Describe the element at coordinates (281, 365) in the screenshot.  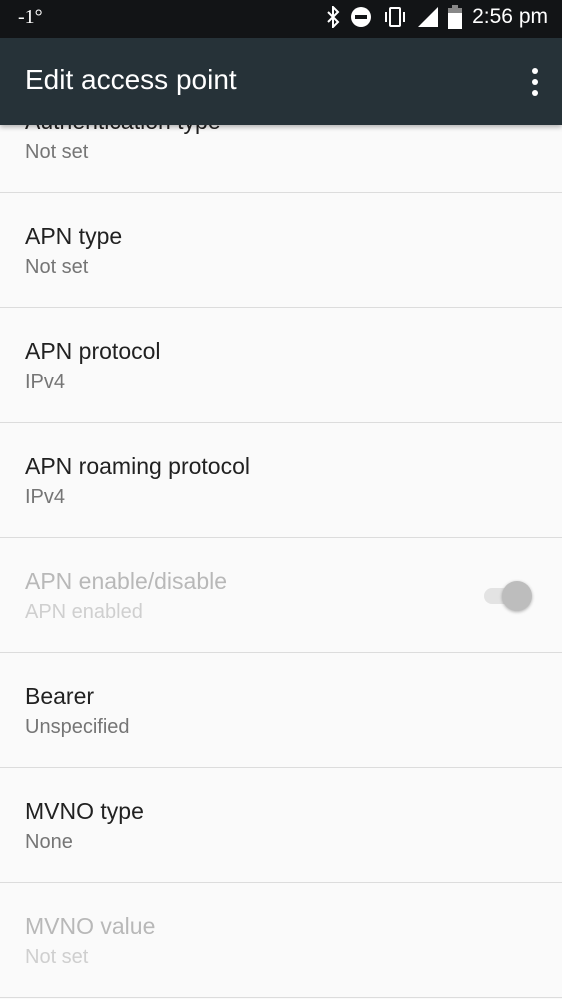
I see `list-item-apn-protocol: APN protocol IPv4` at that location.